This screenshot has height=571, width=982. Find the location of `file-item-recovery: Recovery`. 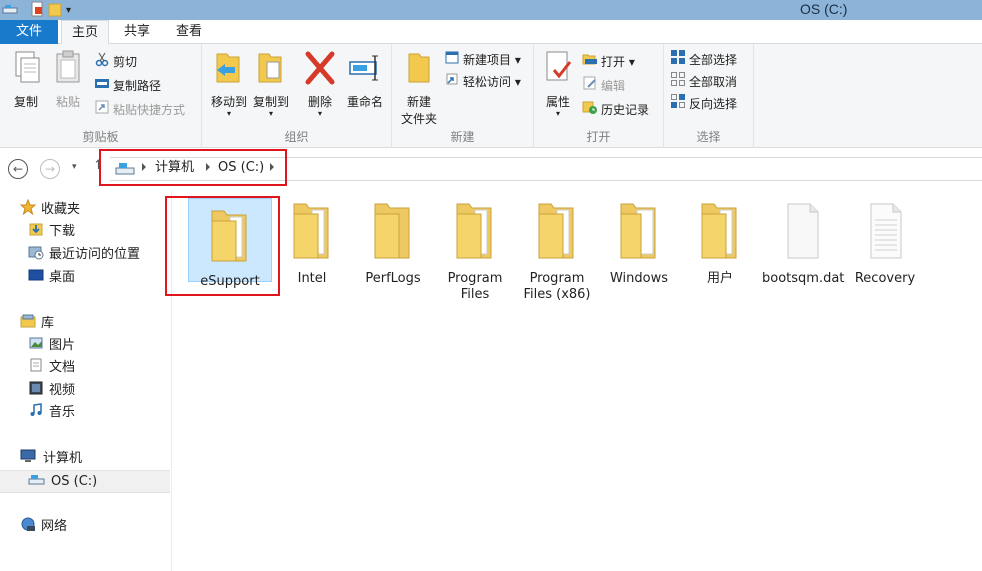

file-item-recovery: Recovery is located at coordinates (885, 242).